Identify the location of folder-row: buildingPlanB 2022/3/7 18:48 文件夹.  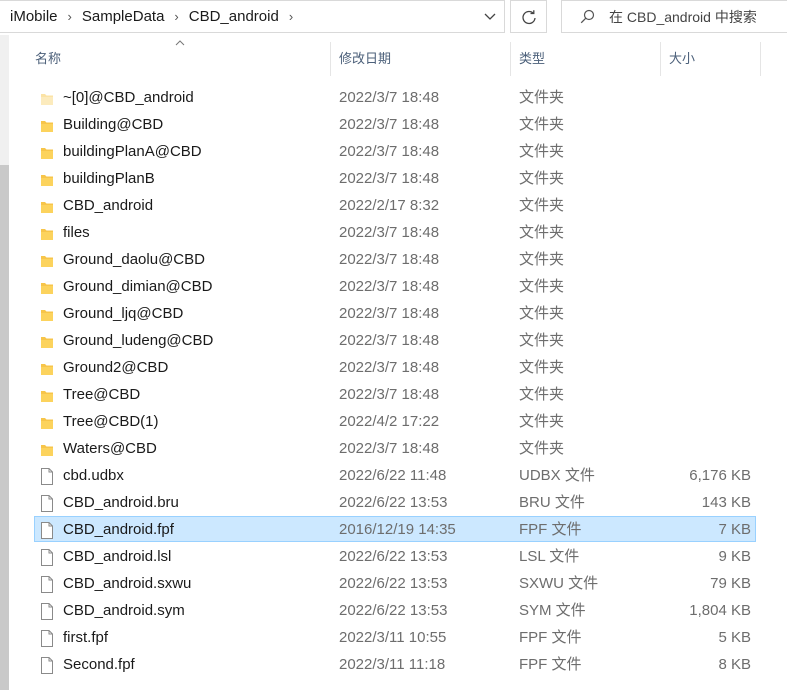
(395, 178).